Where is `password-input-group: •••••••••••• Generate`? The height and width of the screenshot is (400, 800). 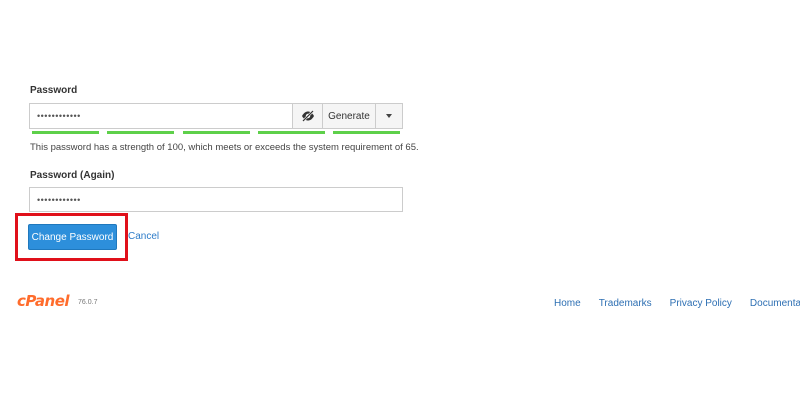
password-input-group: •••••••••••• Generate is located at coordinates (216, 116).